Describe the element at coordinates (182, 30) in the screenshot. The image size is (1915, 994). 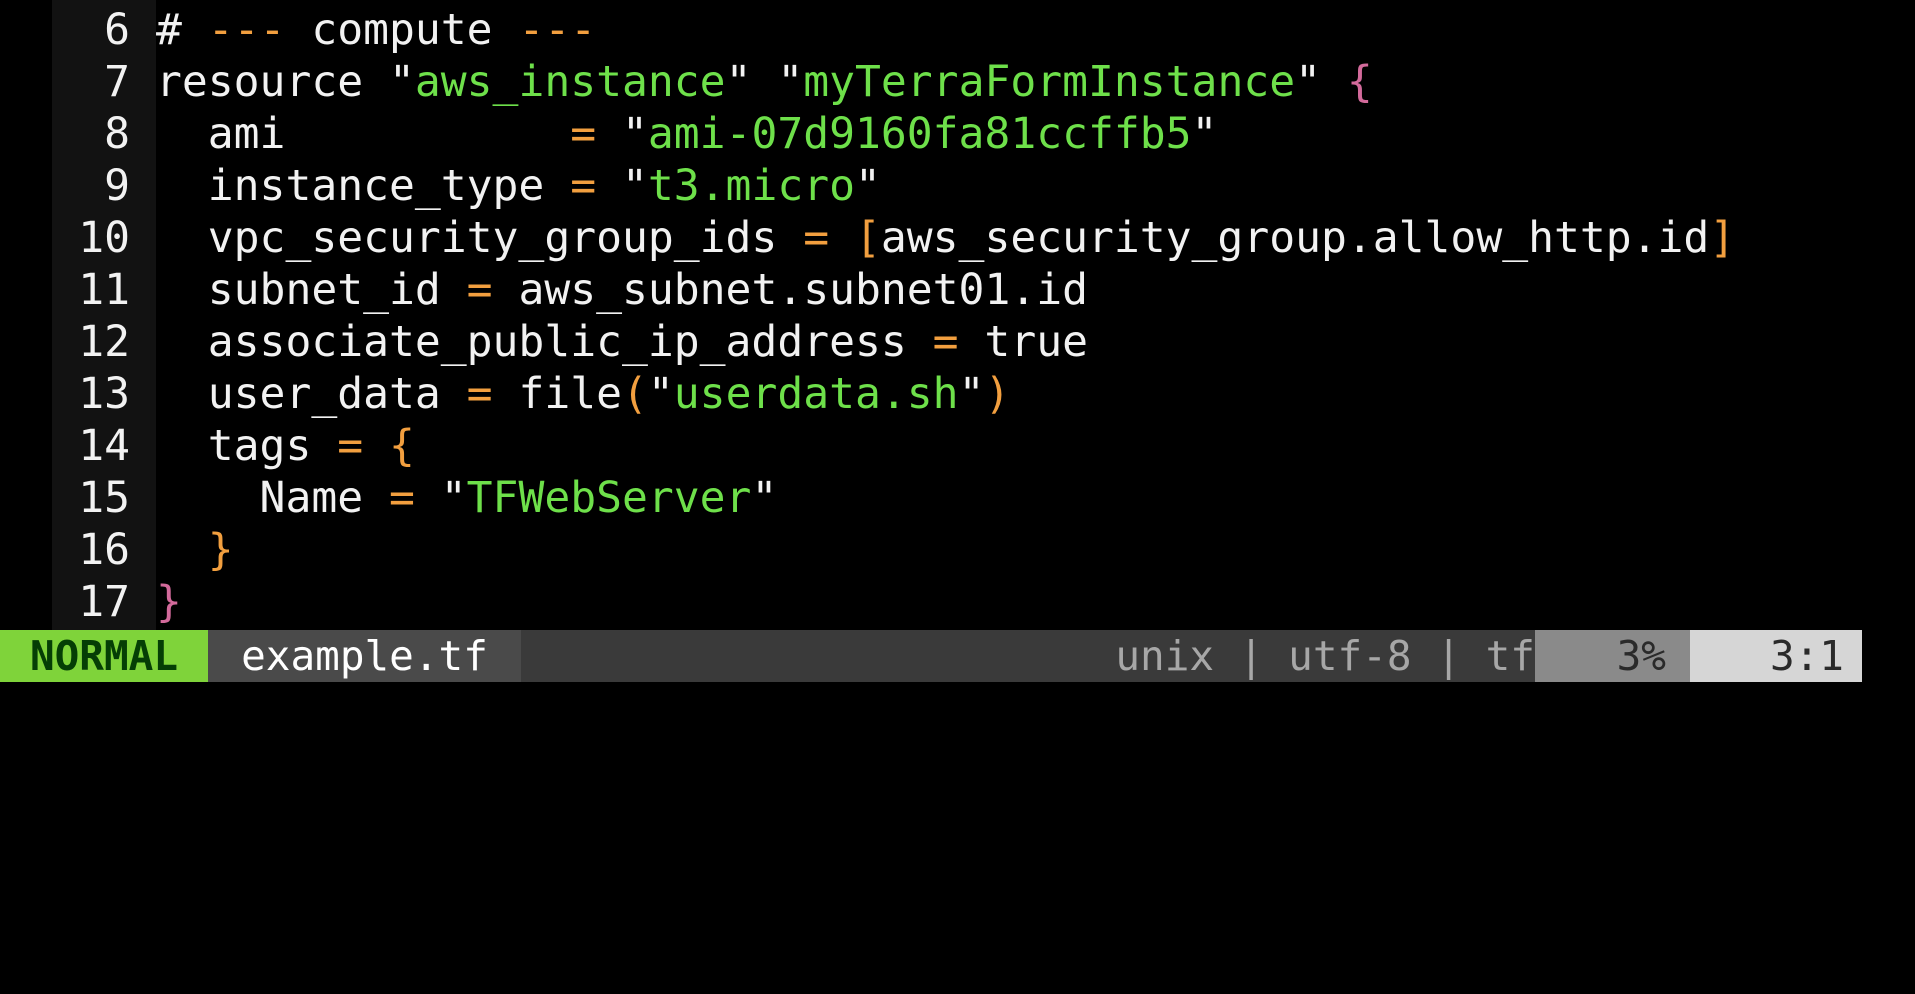
I see `code-token: #` at that location.